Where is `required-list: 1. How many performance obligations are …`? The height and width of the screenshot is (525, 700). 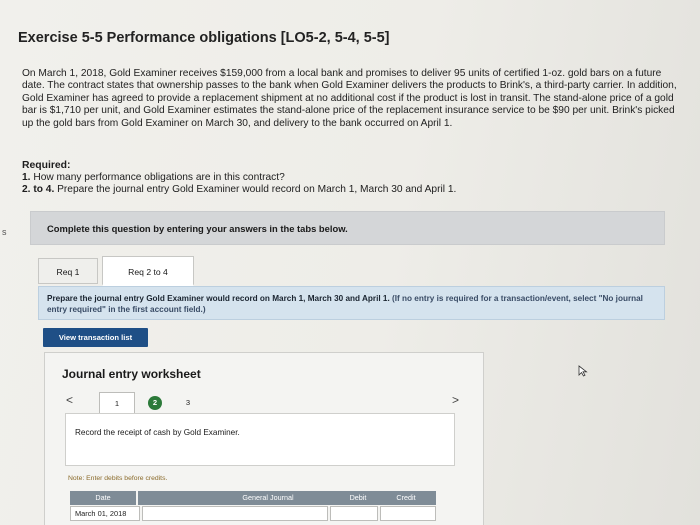
required-list: 1. How many performance obligations are … is located at coordinates (239, 184).